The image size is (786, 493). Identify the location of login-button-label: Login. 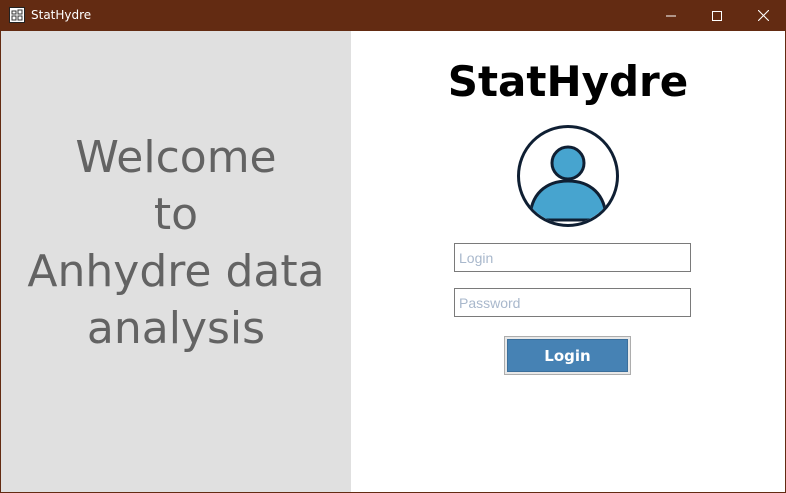
(567, 355).